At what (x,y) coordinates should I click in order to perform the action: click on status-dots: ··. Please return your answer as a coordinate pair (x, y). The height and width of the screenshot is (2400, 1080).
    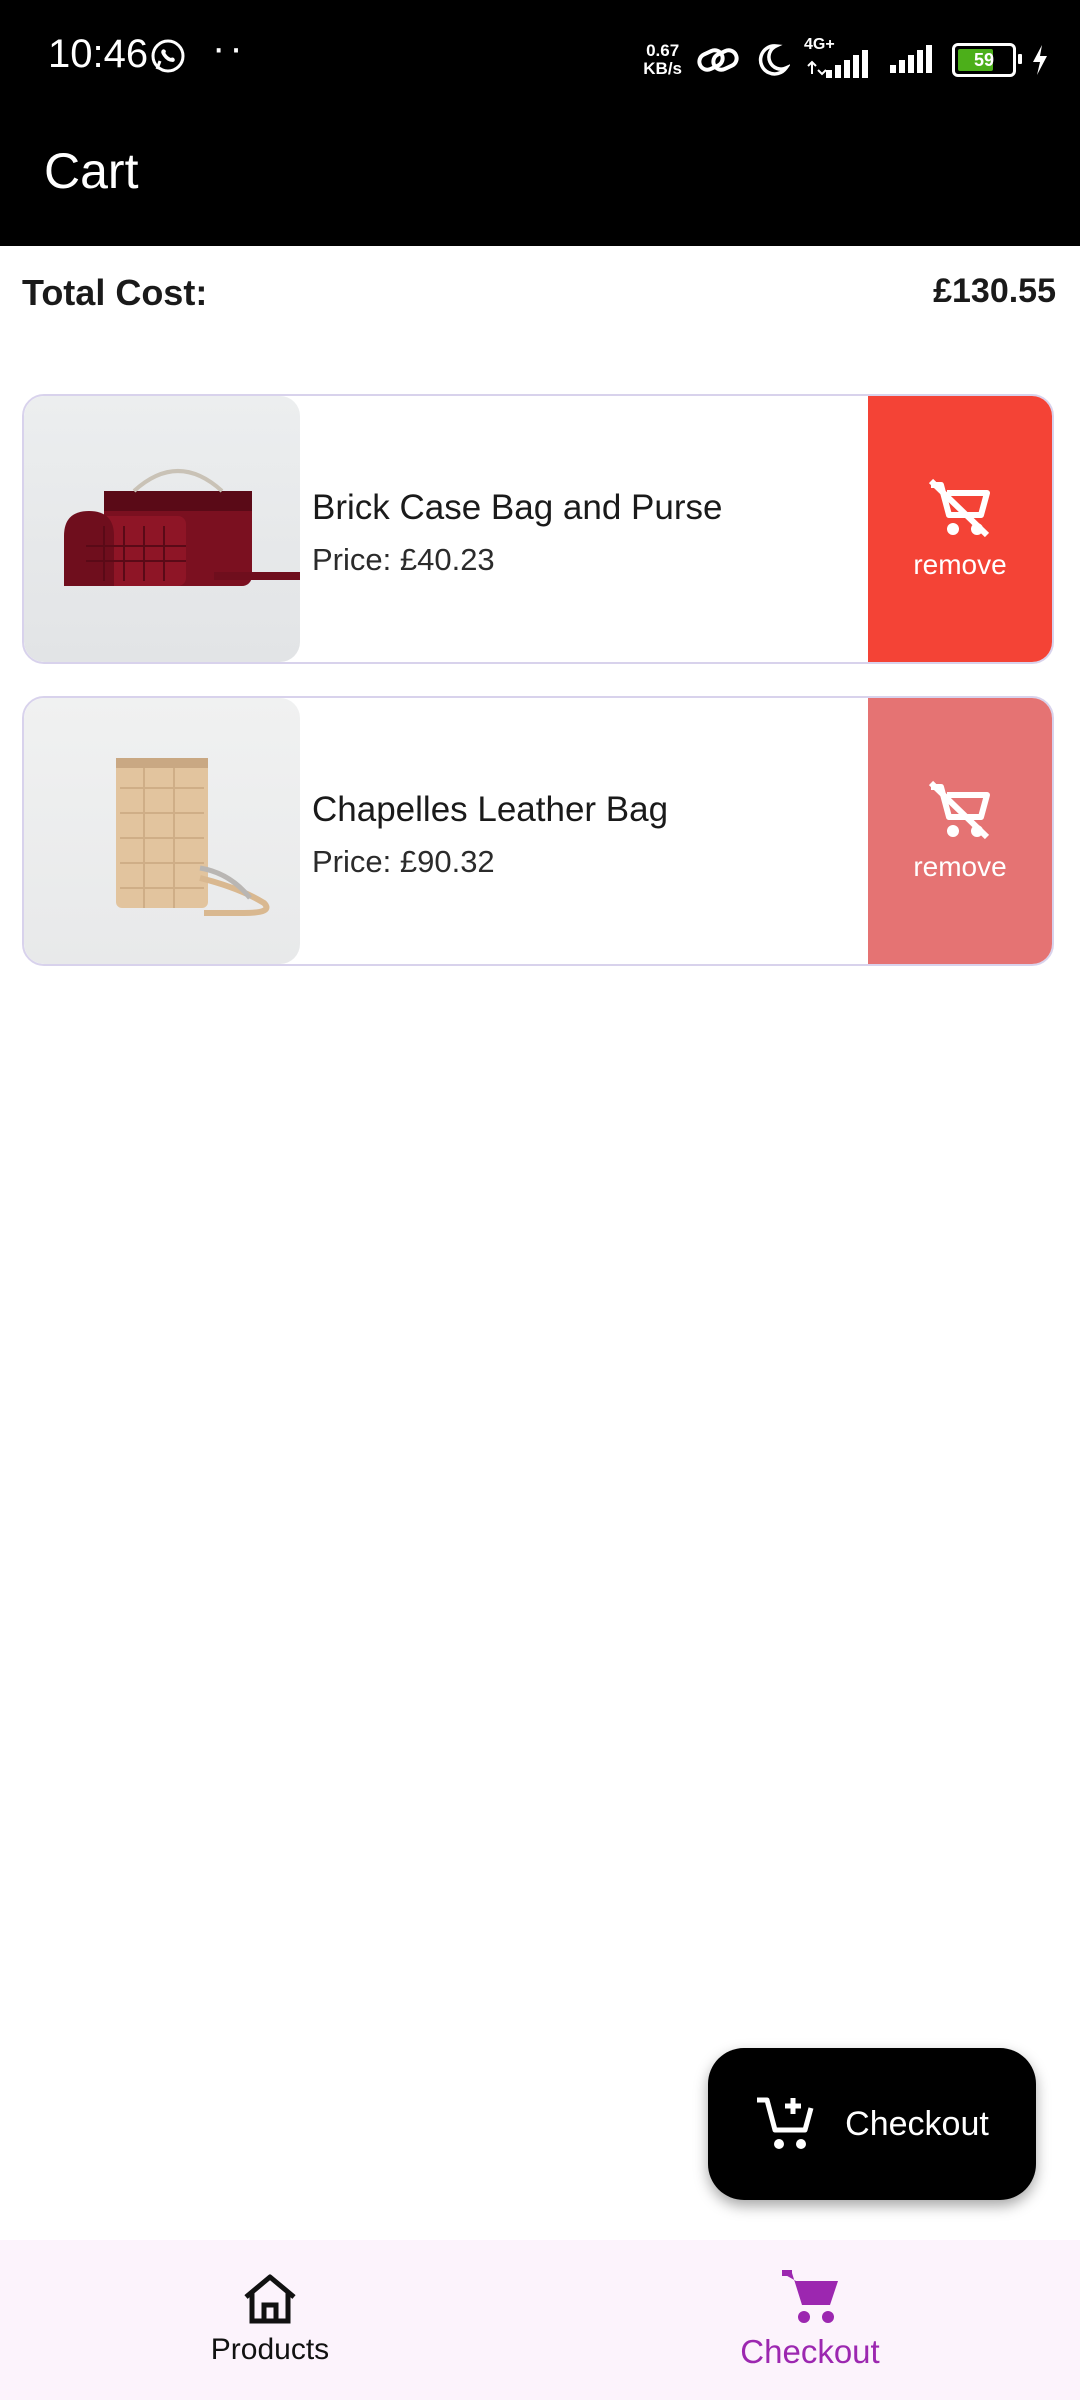
    Looking at the image, I should click on (229, 48).